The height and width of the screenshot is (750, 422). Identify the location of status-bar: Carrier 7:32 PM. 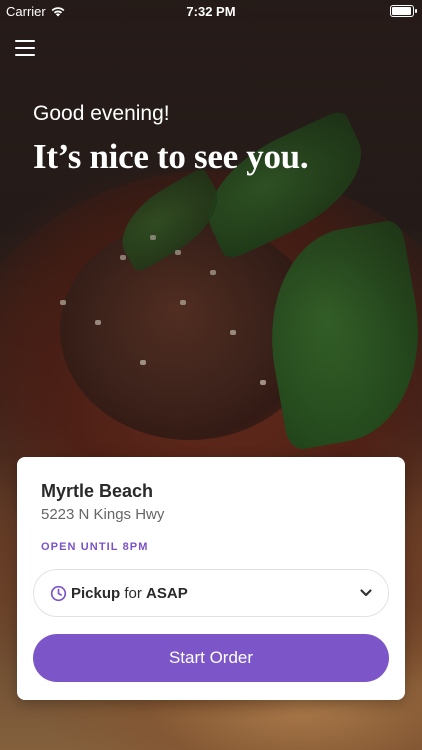
(211, 11).